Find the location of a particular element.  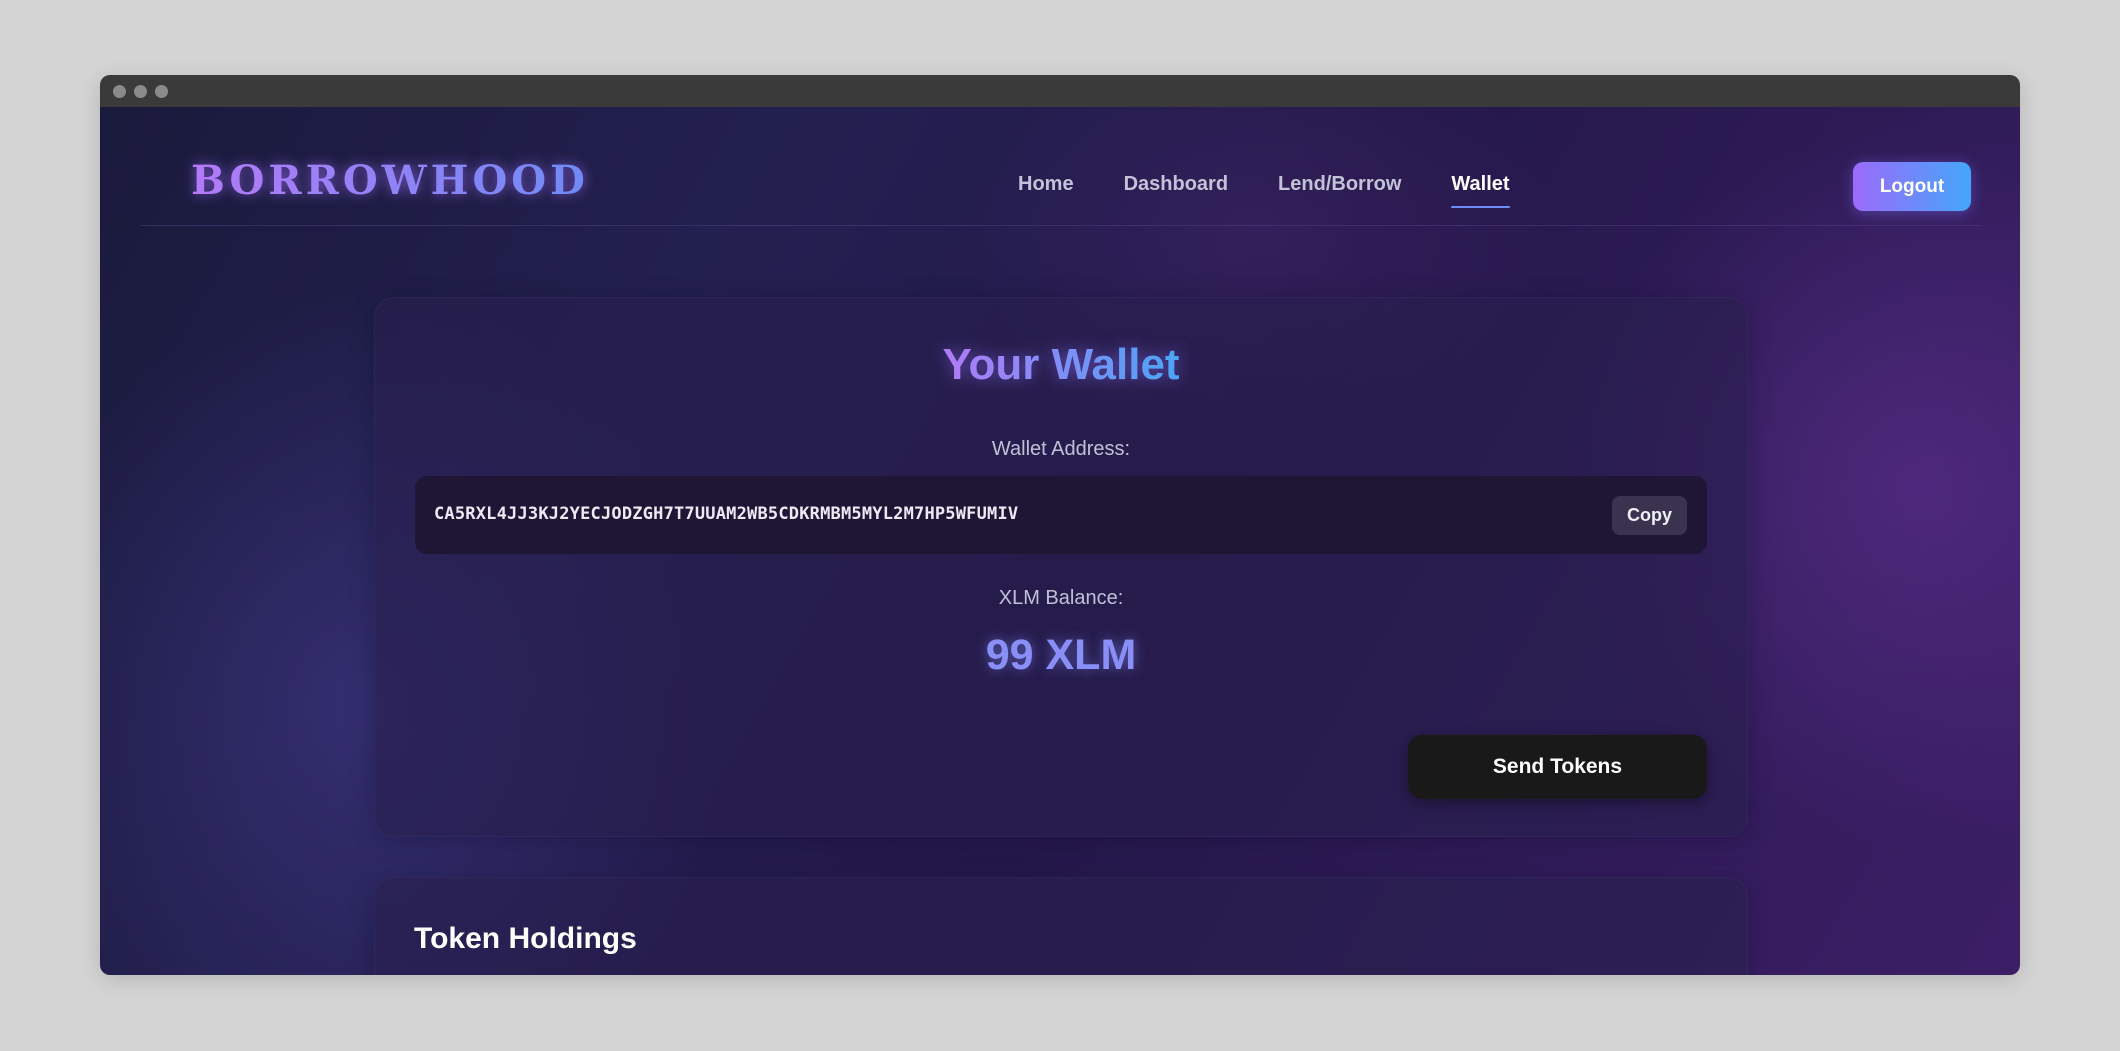

nav-link-wallet: Wallet is located at coordinates (1480, 190).